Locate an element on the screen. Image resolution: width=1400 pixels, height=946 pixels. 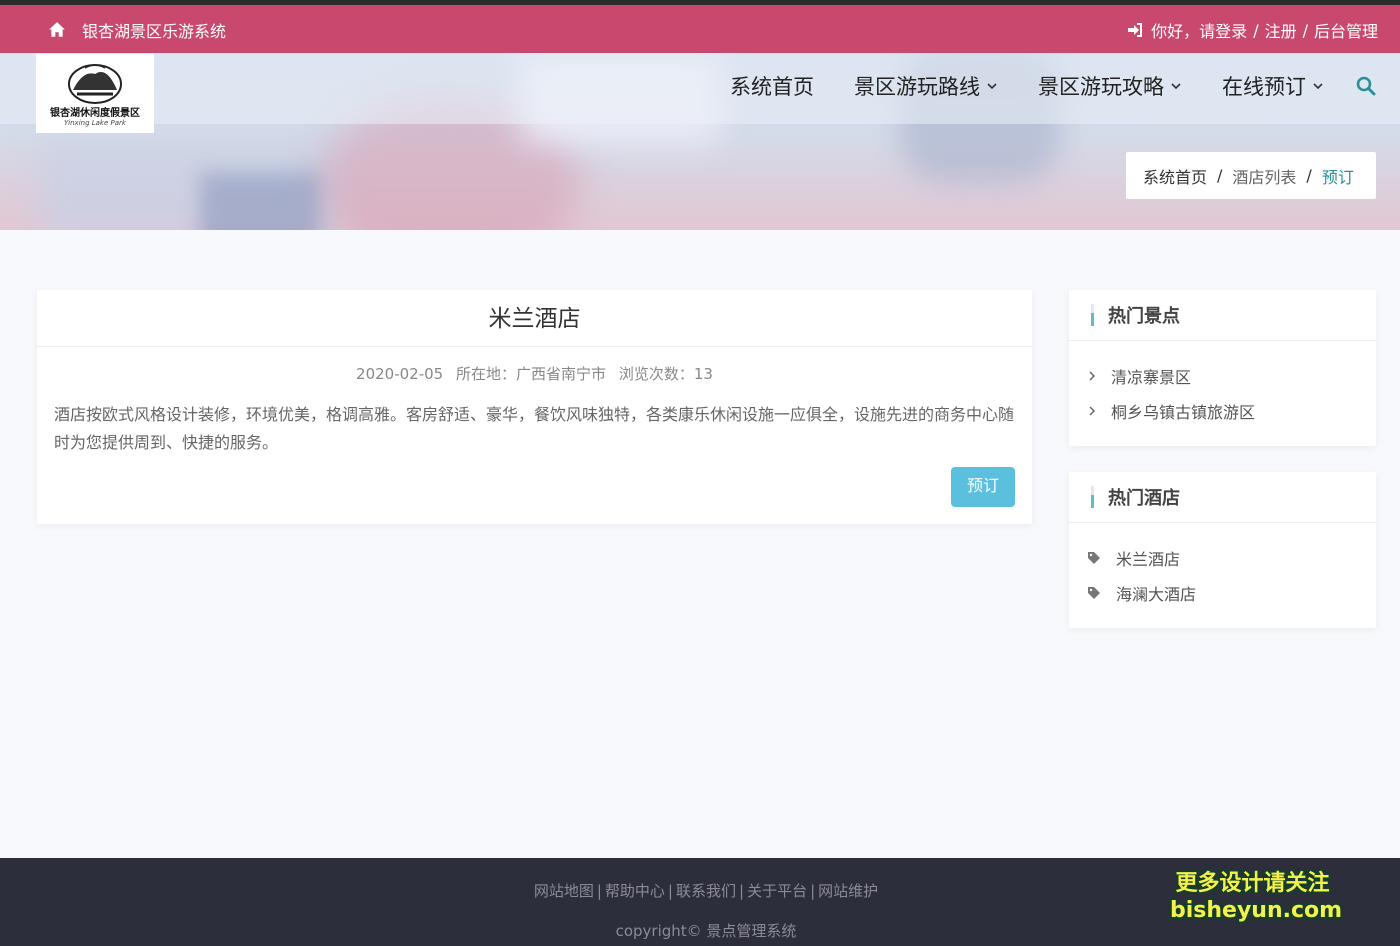
breadcrumb-current: 预订 is located at coordinates (1337, 177).